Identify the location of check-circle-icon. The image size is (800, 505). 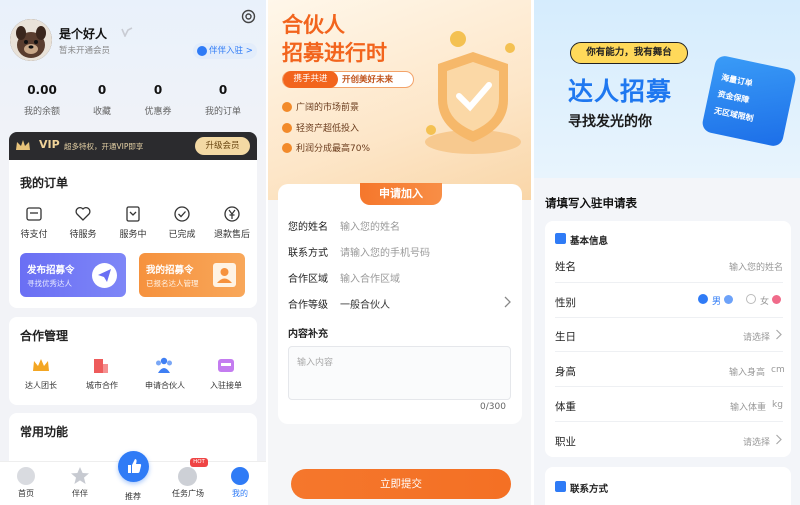
(182, 214).